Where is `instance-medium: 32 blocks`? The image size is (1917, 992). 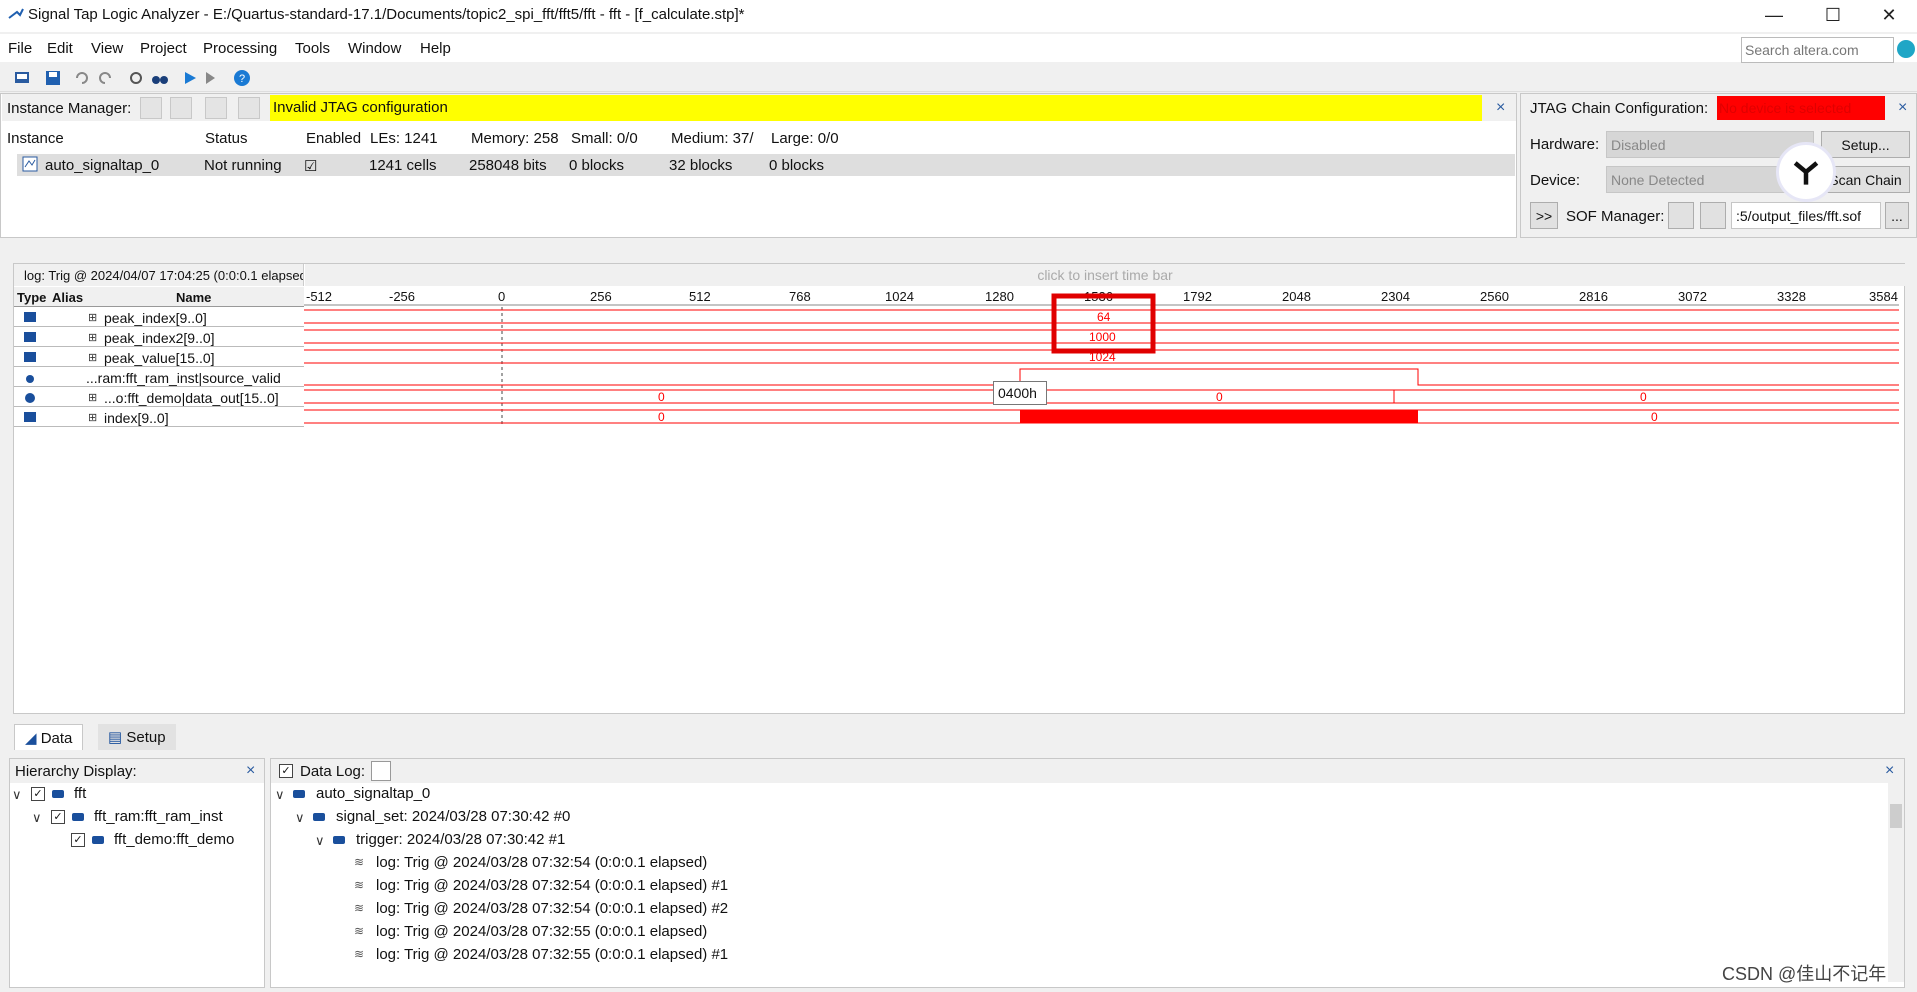 instance-medium: 32 blocks is located at coordinates (701, 165).